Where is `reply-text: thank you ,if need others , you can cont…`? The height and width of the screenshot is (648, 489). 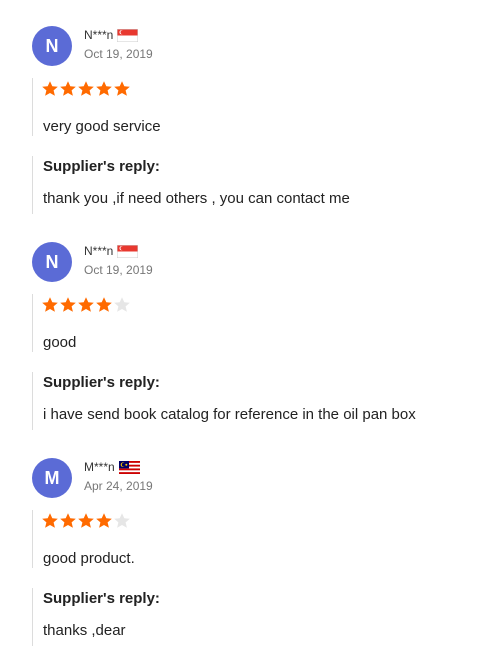
reply-text: thank you ,if need others , you can cont… is located at coordinates (196, 198).